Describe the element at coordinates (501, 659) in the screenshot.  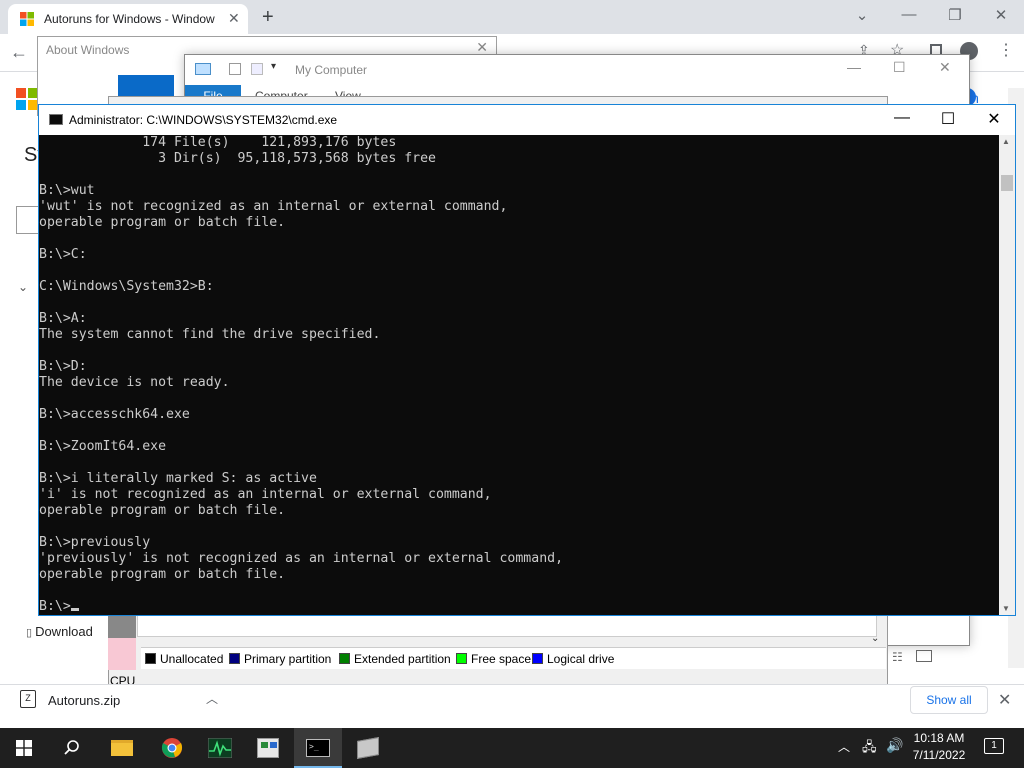
I see `legend-label: Free space` at that location.